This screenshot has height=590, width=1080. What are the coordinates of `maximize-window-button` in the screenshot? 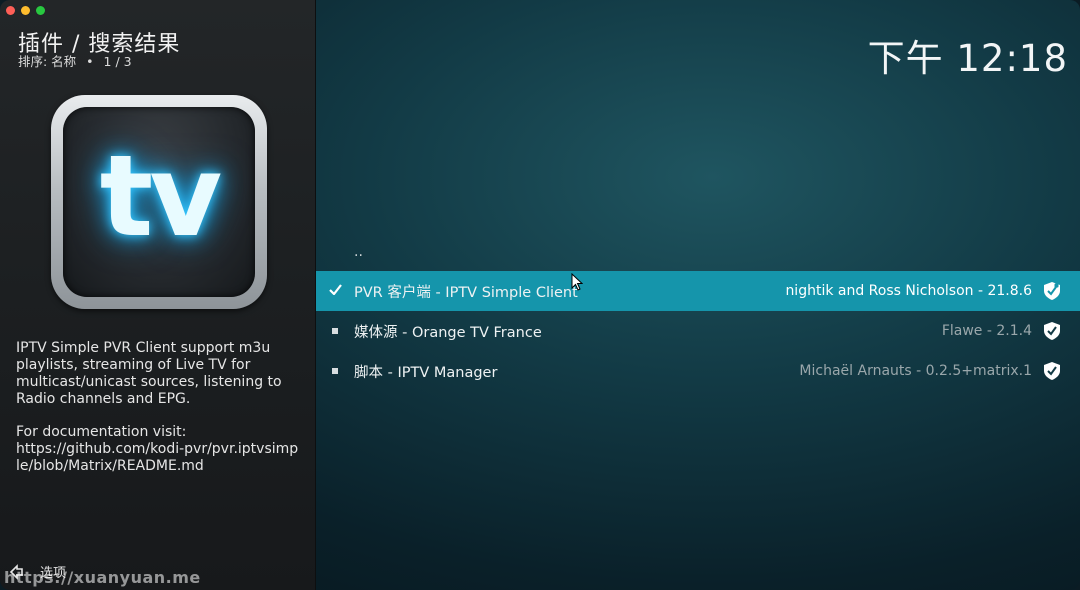 It's located at (40, 10).